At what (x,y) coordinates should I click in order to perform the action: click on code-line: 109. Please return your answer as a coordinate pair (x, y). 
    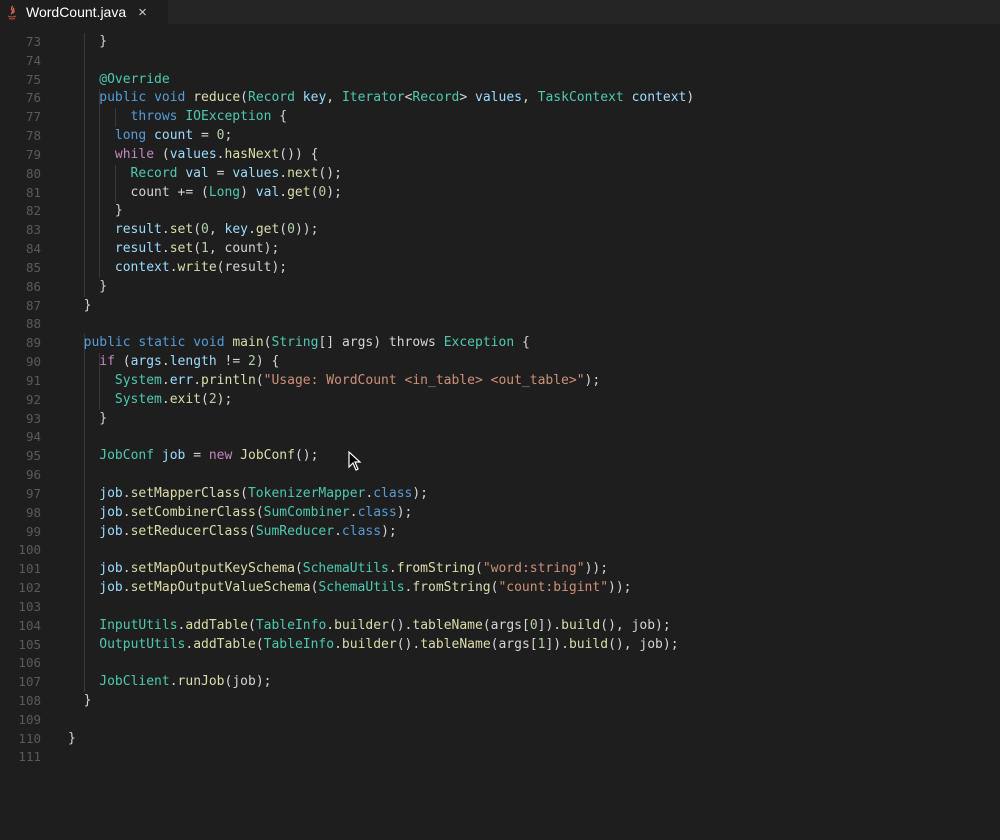
    Looking at the image, I should click on (500, 720).